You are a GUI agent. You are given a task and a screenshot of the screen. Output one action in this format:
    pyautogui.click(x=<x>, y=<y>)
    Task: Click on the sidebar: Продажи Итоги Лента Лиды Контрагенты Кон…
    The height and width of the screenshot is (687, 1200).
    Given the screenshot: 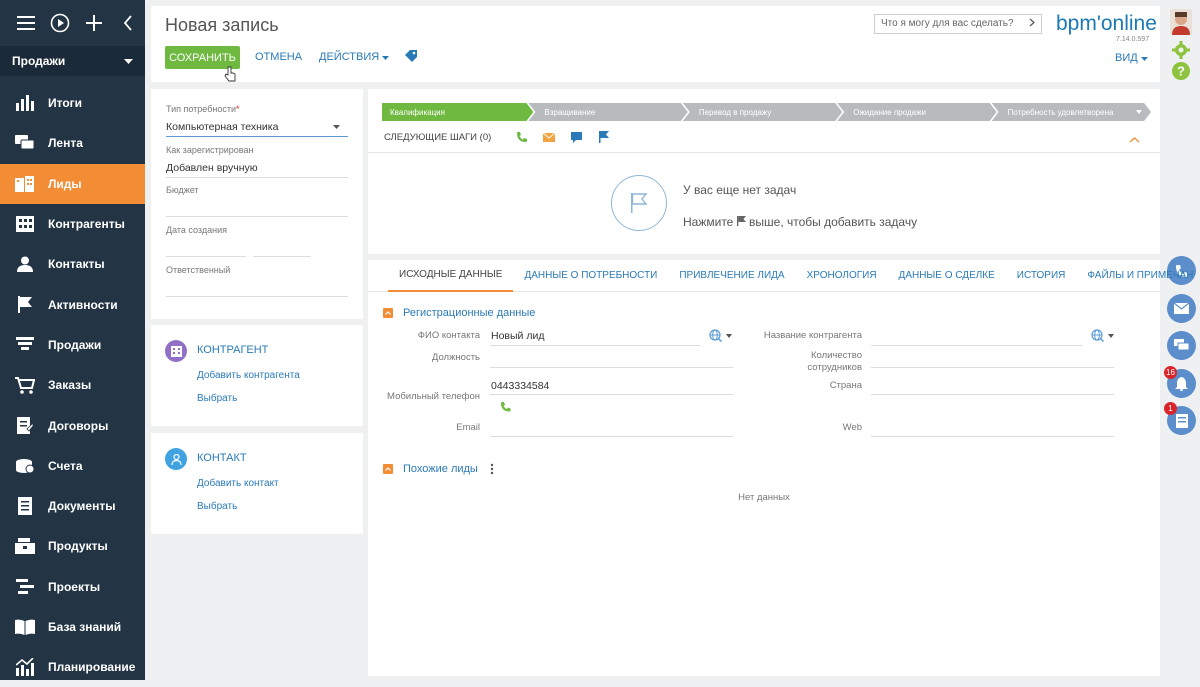 What is the action you would take?
    pyautogui.click(x=72, y=340)
    